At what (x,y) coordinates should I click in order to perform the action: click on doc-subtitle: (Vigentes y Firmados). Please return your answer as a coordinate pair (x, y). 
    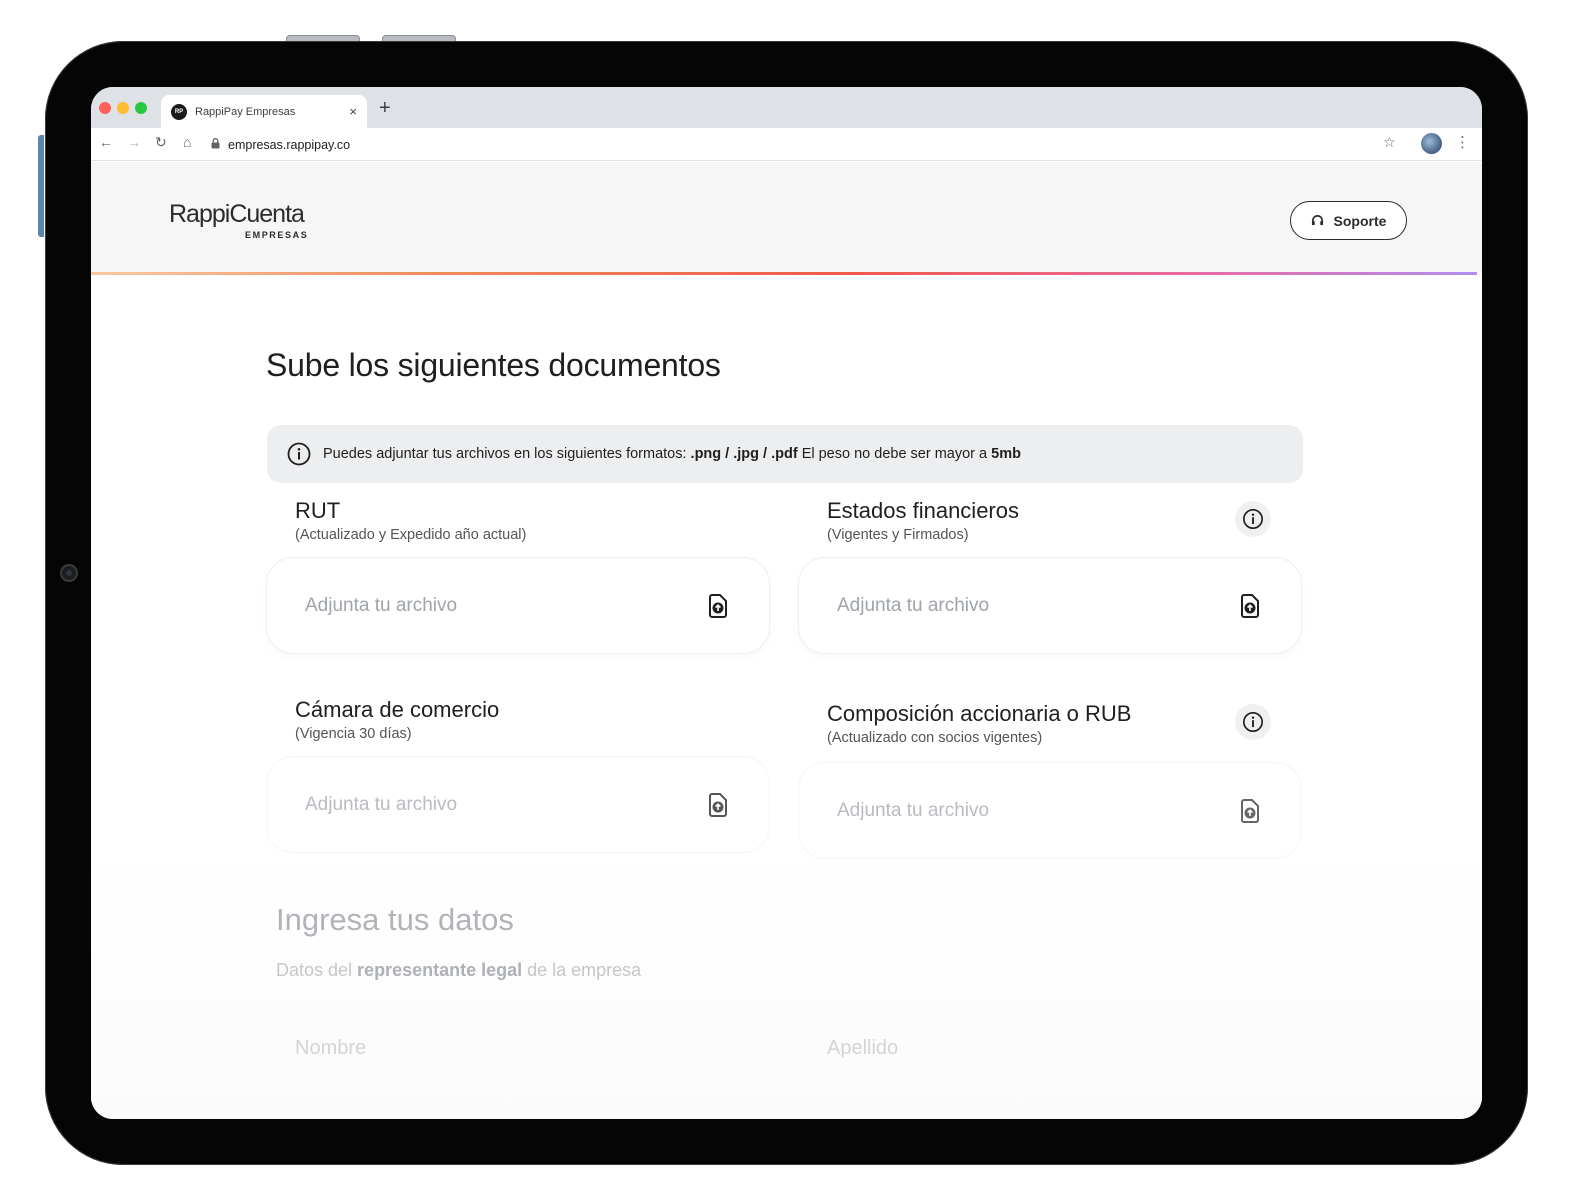
    Looking at the image, I should click on (898, 535).